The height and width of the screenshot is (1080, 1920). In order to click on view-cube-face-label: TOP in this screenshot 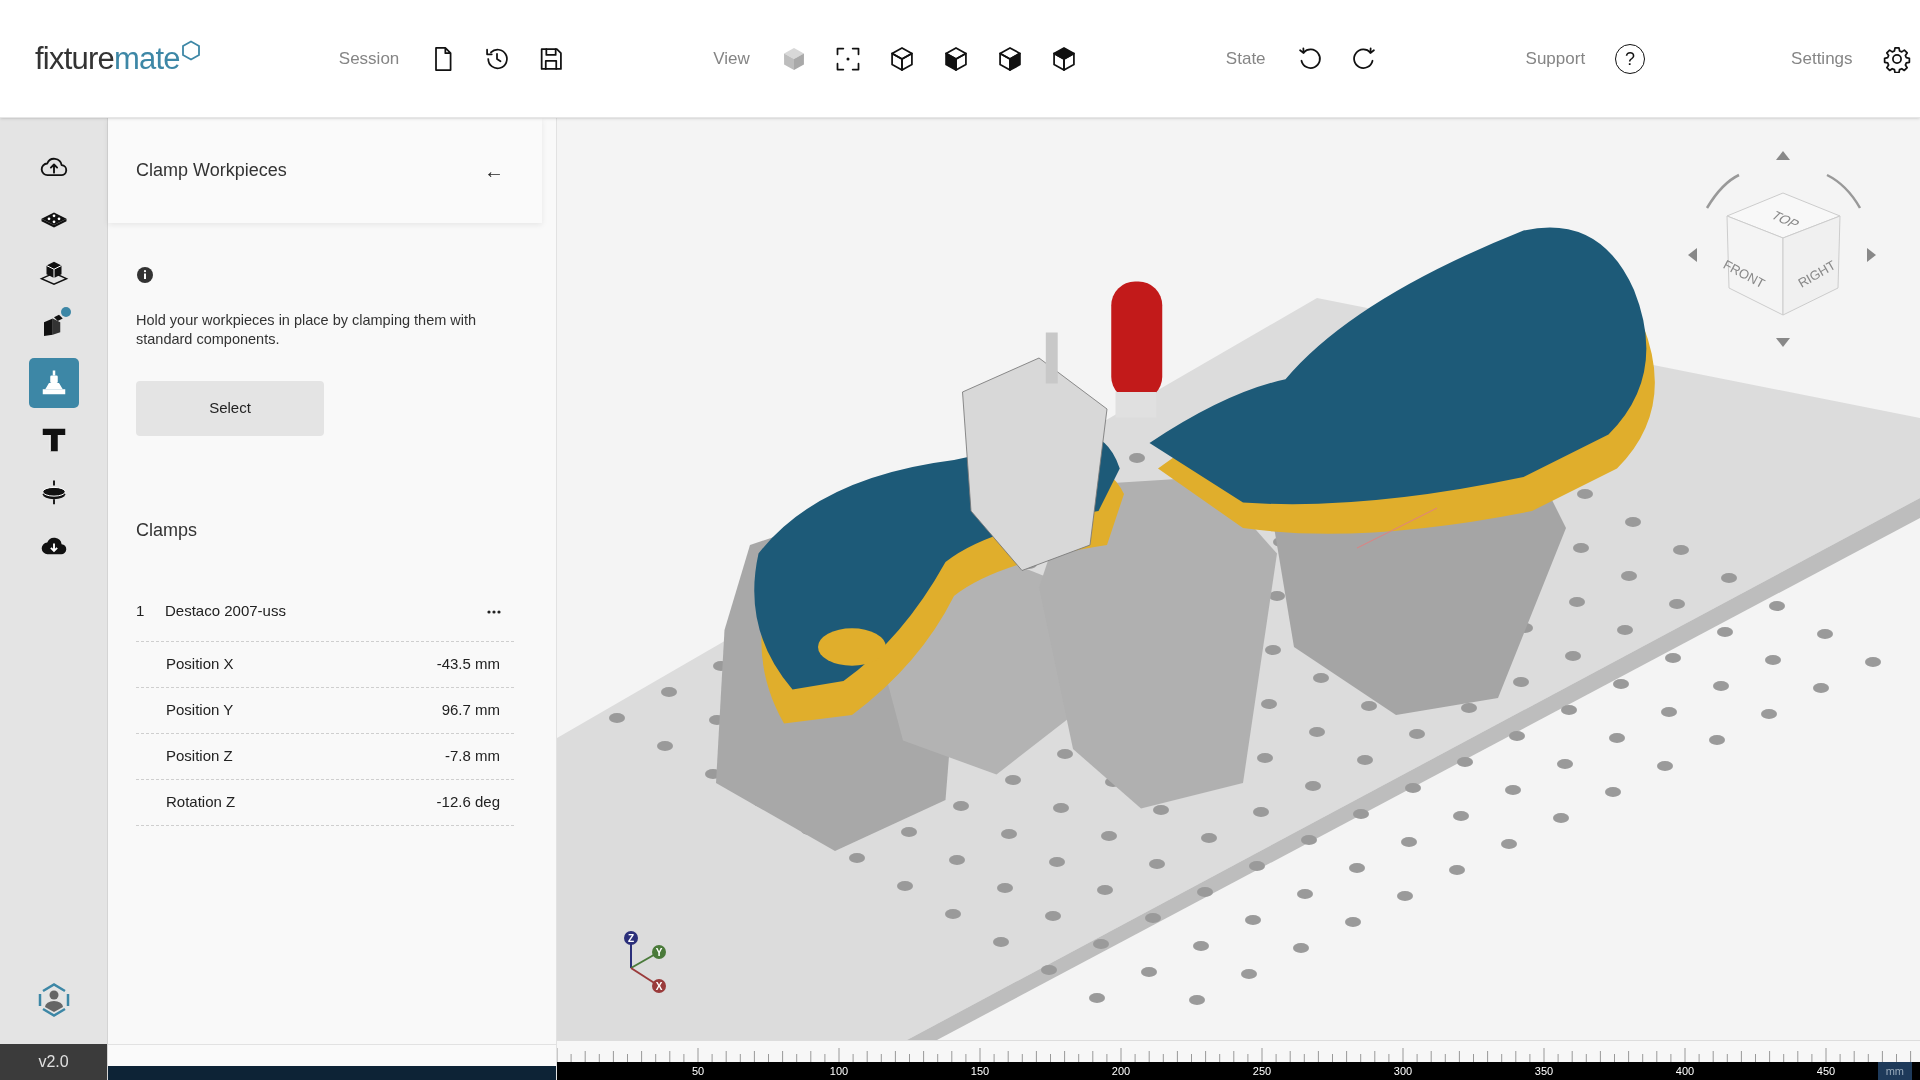, I will do `click(1785, 219)`.